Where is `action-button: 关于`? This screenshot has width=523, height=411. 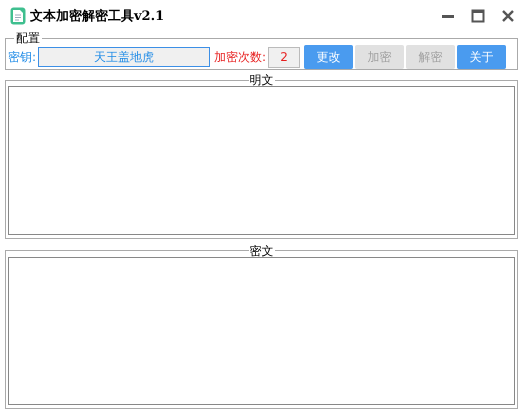 action-button: 关于 is located at coordinates (481, 57).